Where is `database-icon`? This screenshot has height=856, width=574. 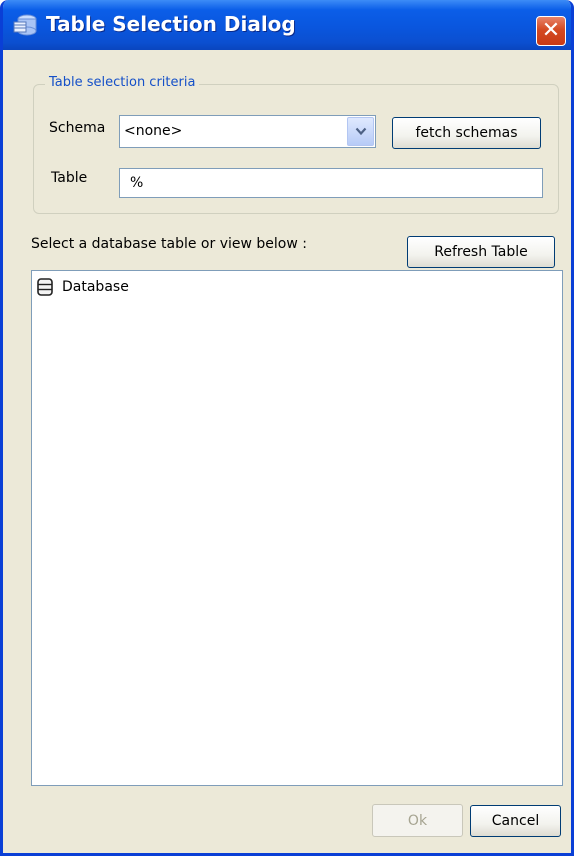 database-icon is located at coordinates (45, 287).